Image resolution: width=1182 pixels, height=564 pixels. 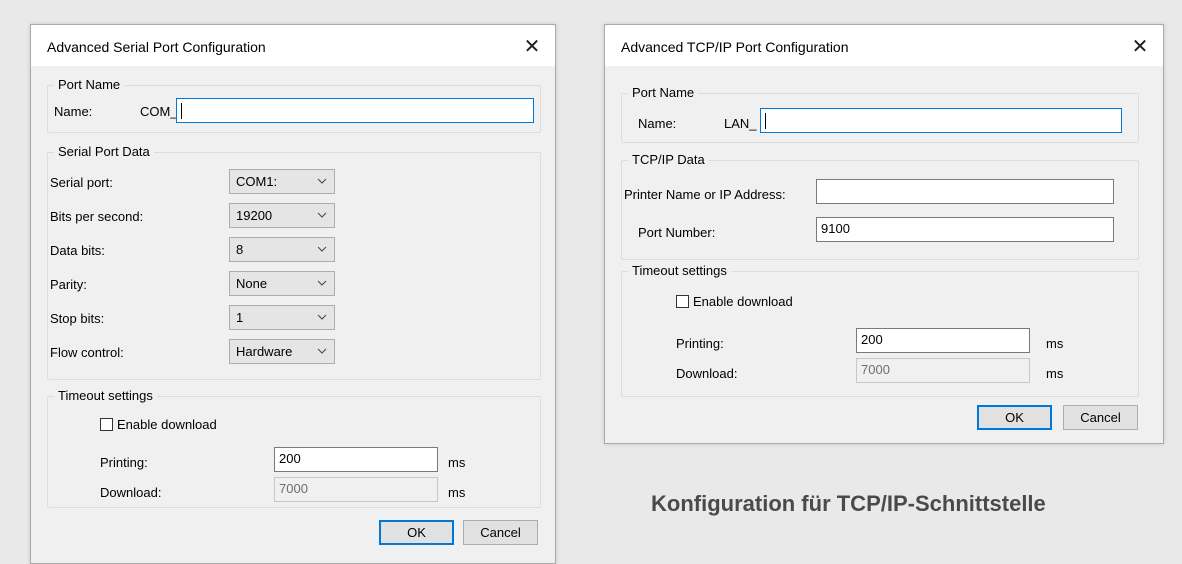 What do you see at coordinates (156, 47) in the screenshot?
I see `serial-dialog-title: Advanced Serial Port Configuration` at bounding box center [156, 47].